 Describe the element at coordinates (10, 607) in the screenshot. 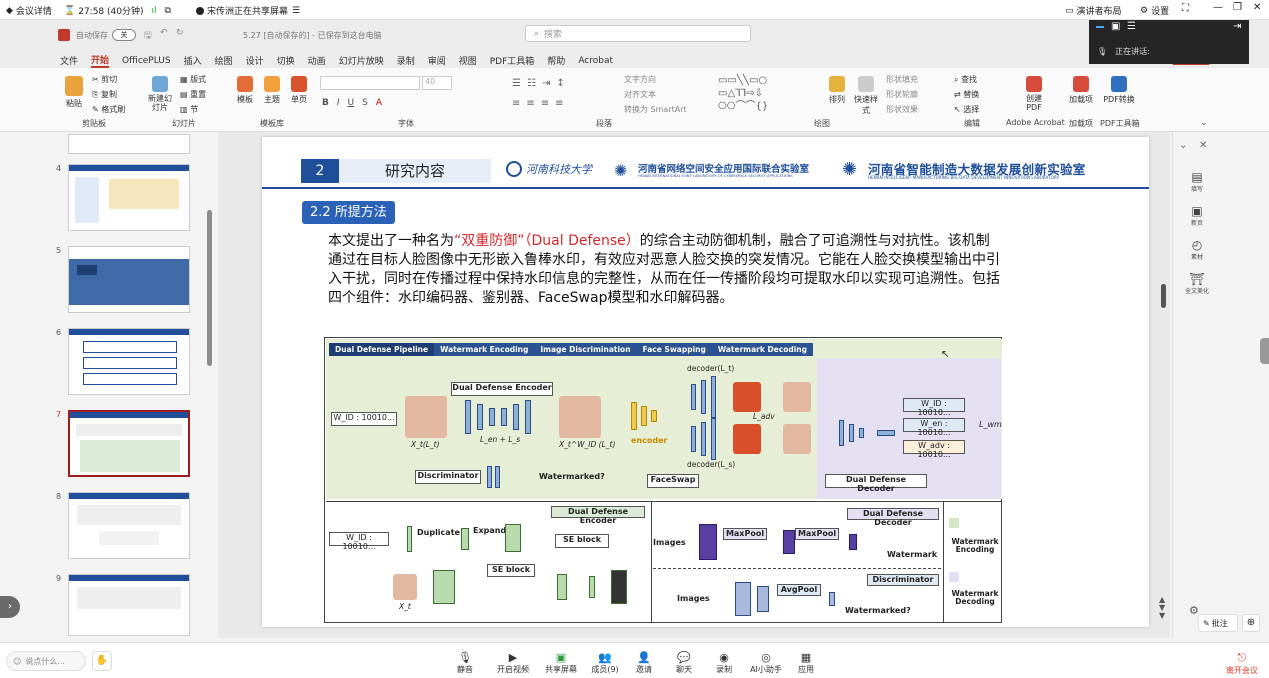

I see `expand-panel-button: ›` at that location.